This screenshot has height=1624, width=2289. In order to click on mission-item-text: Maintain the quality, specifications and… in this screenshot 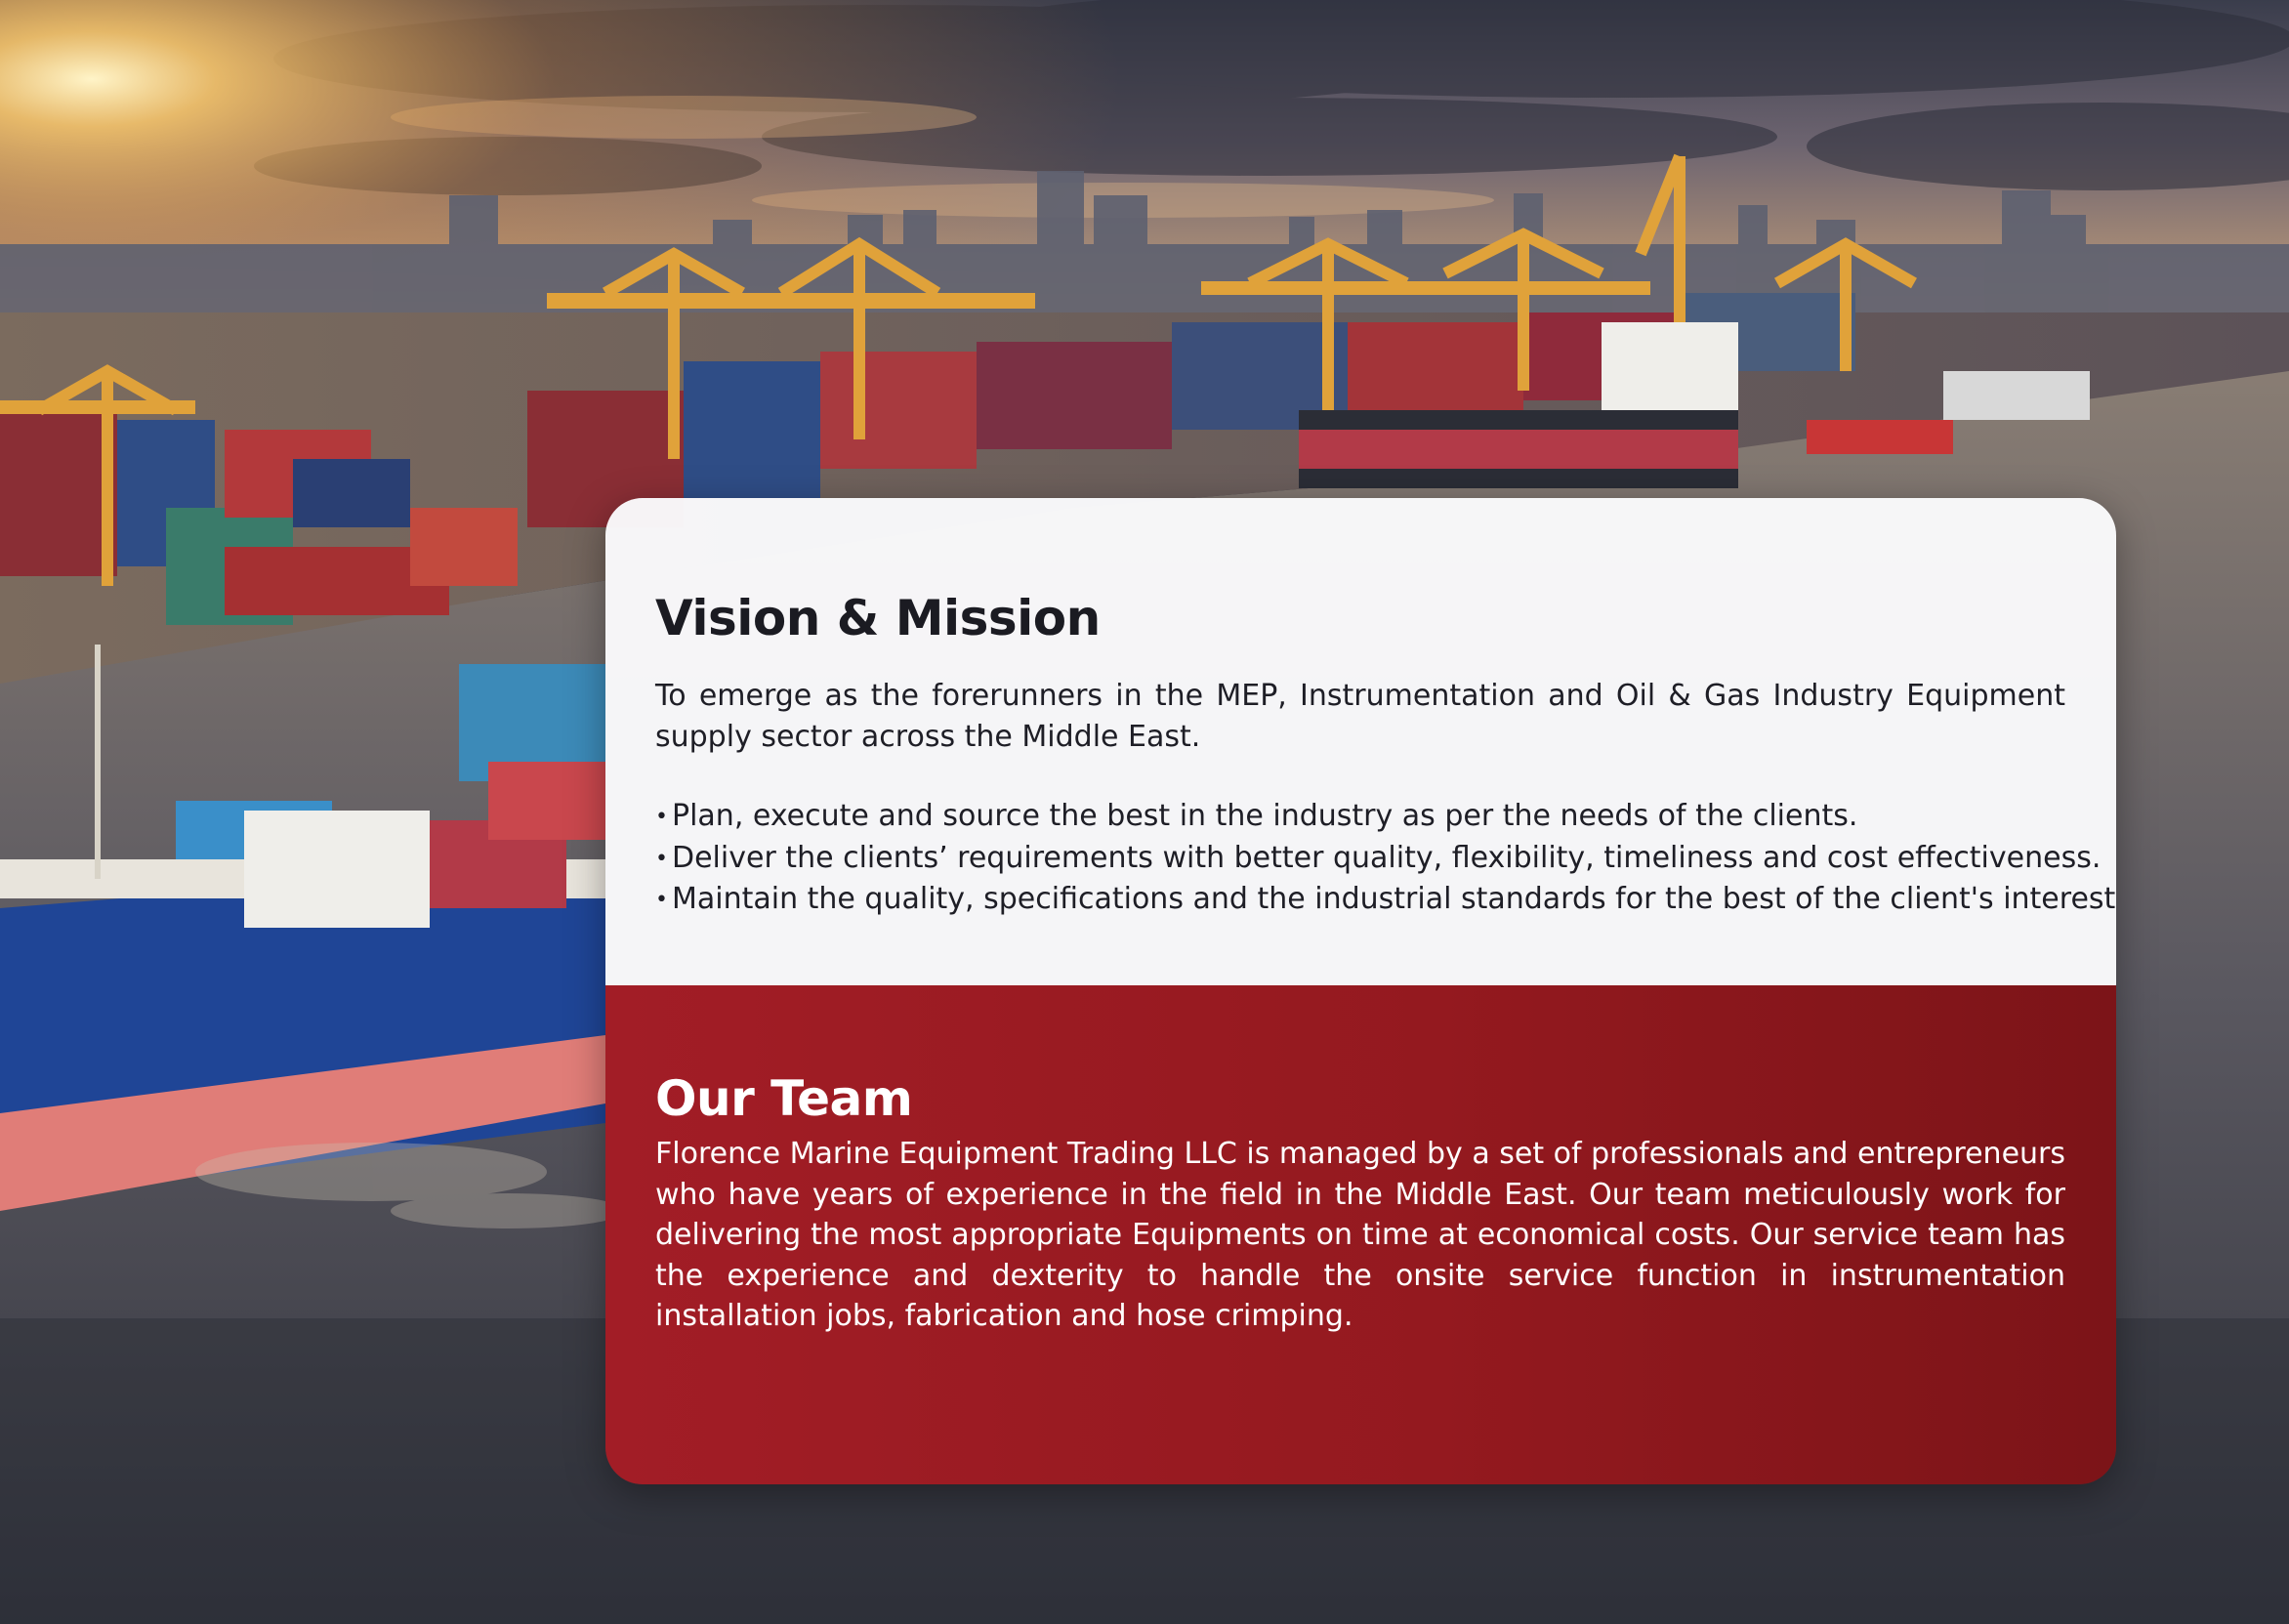, I will do `click(1394, 899)`.